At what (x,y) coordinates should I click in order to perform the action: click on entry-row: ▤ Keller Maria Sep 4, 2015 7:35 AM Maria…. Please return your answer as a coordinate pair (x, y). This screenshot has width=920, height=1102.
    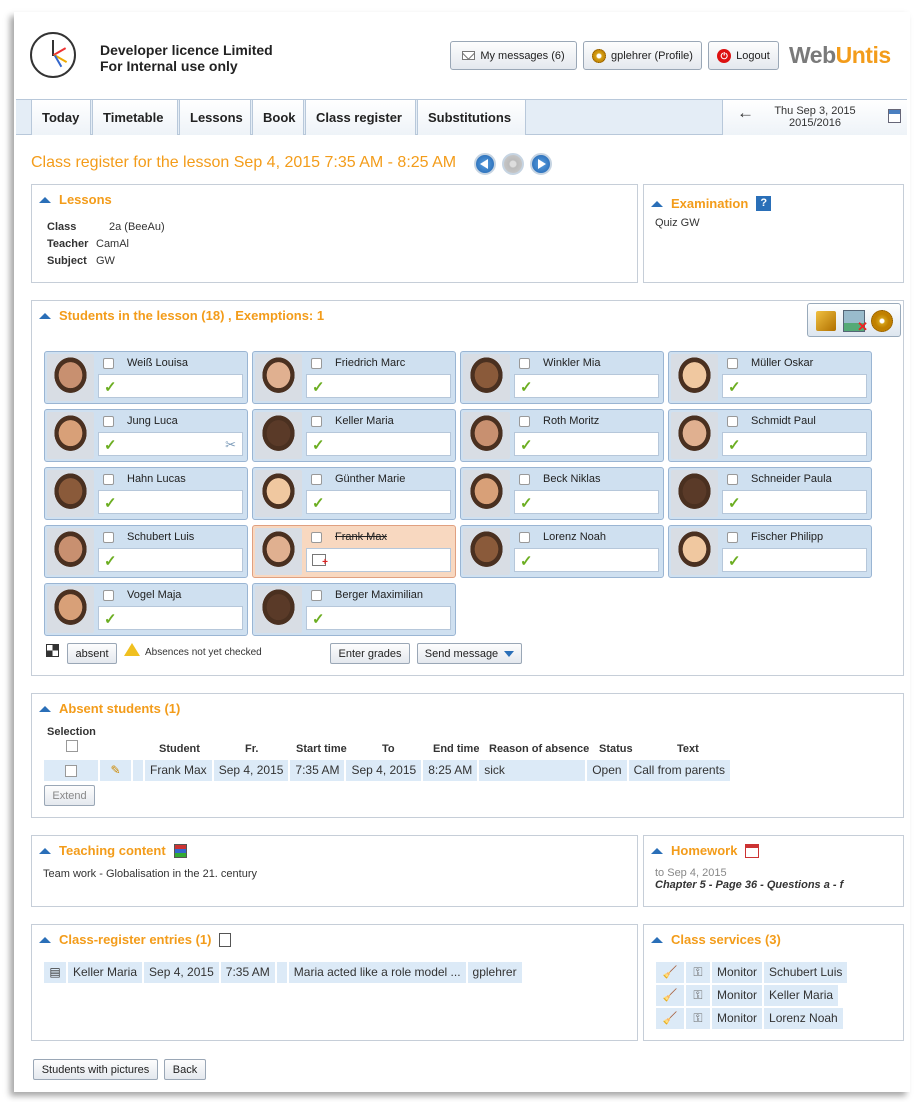
    Looking at the image, I should click on (283, 972).